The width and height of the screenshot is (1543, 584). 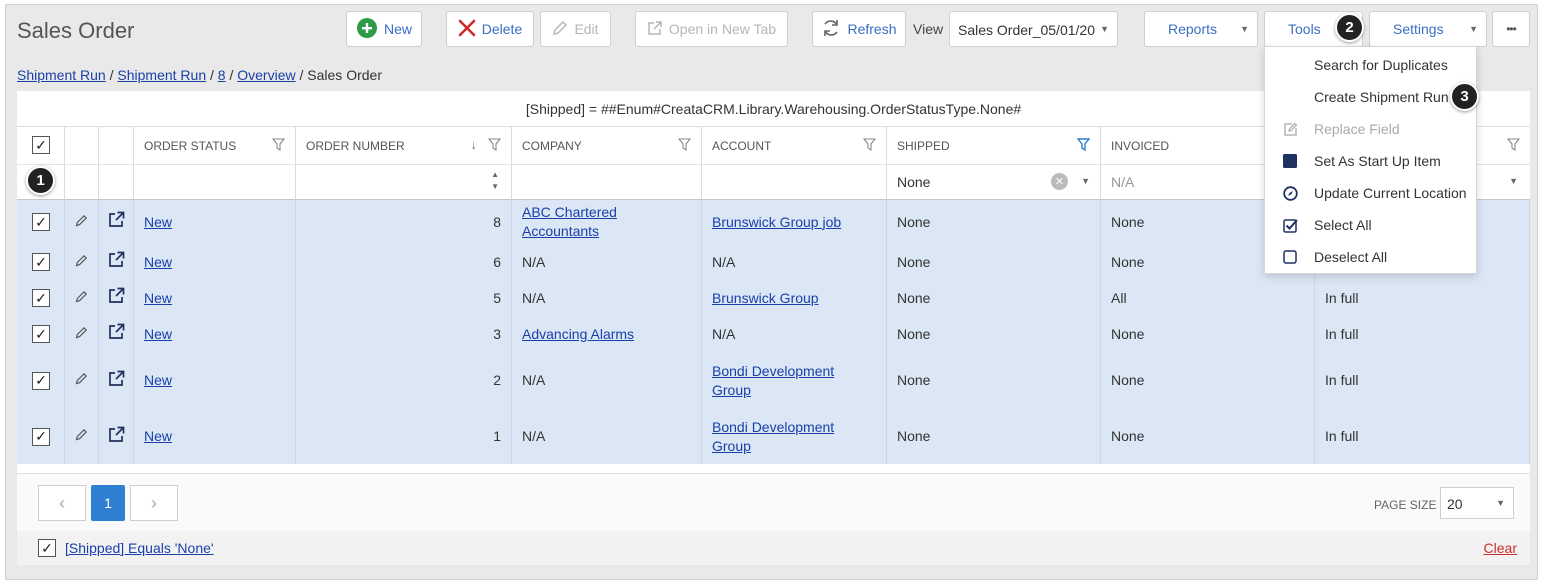 What do you see at coordinates (534, 297) in the screenshot?
I see `company-cell-text: N/A` at bounding box center [534, 297].